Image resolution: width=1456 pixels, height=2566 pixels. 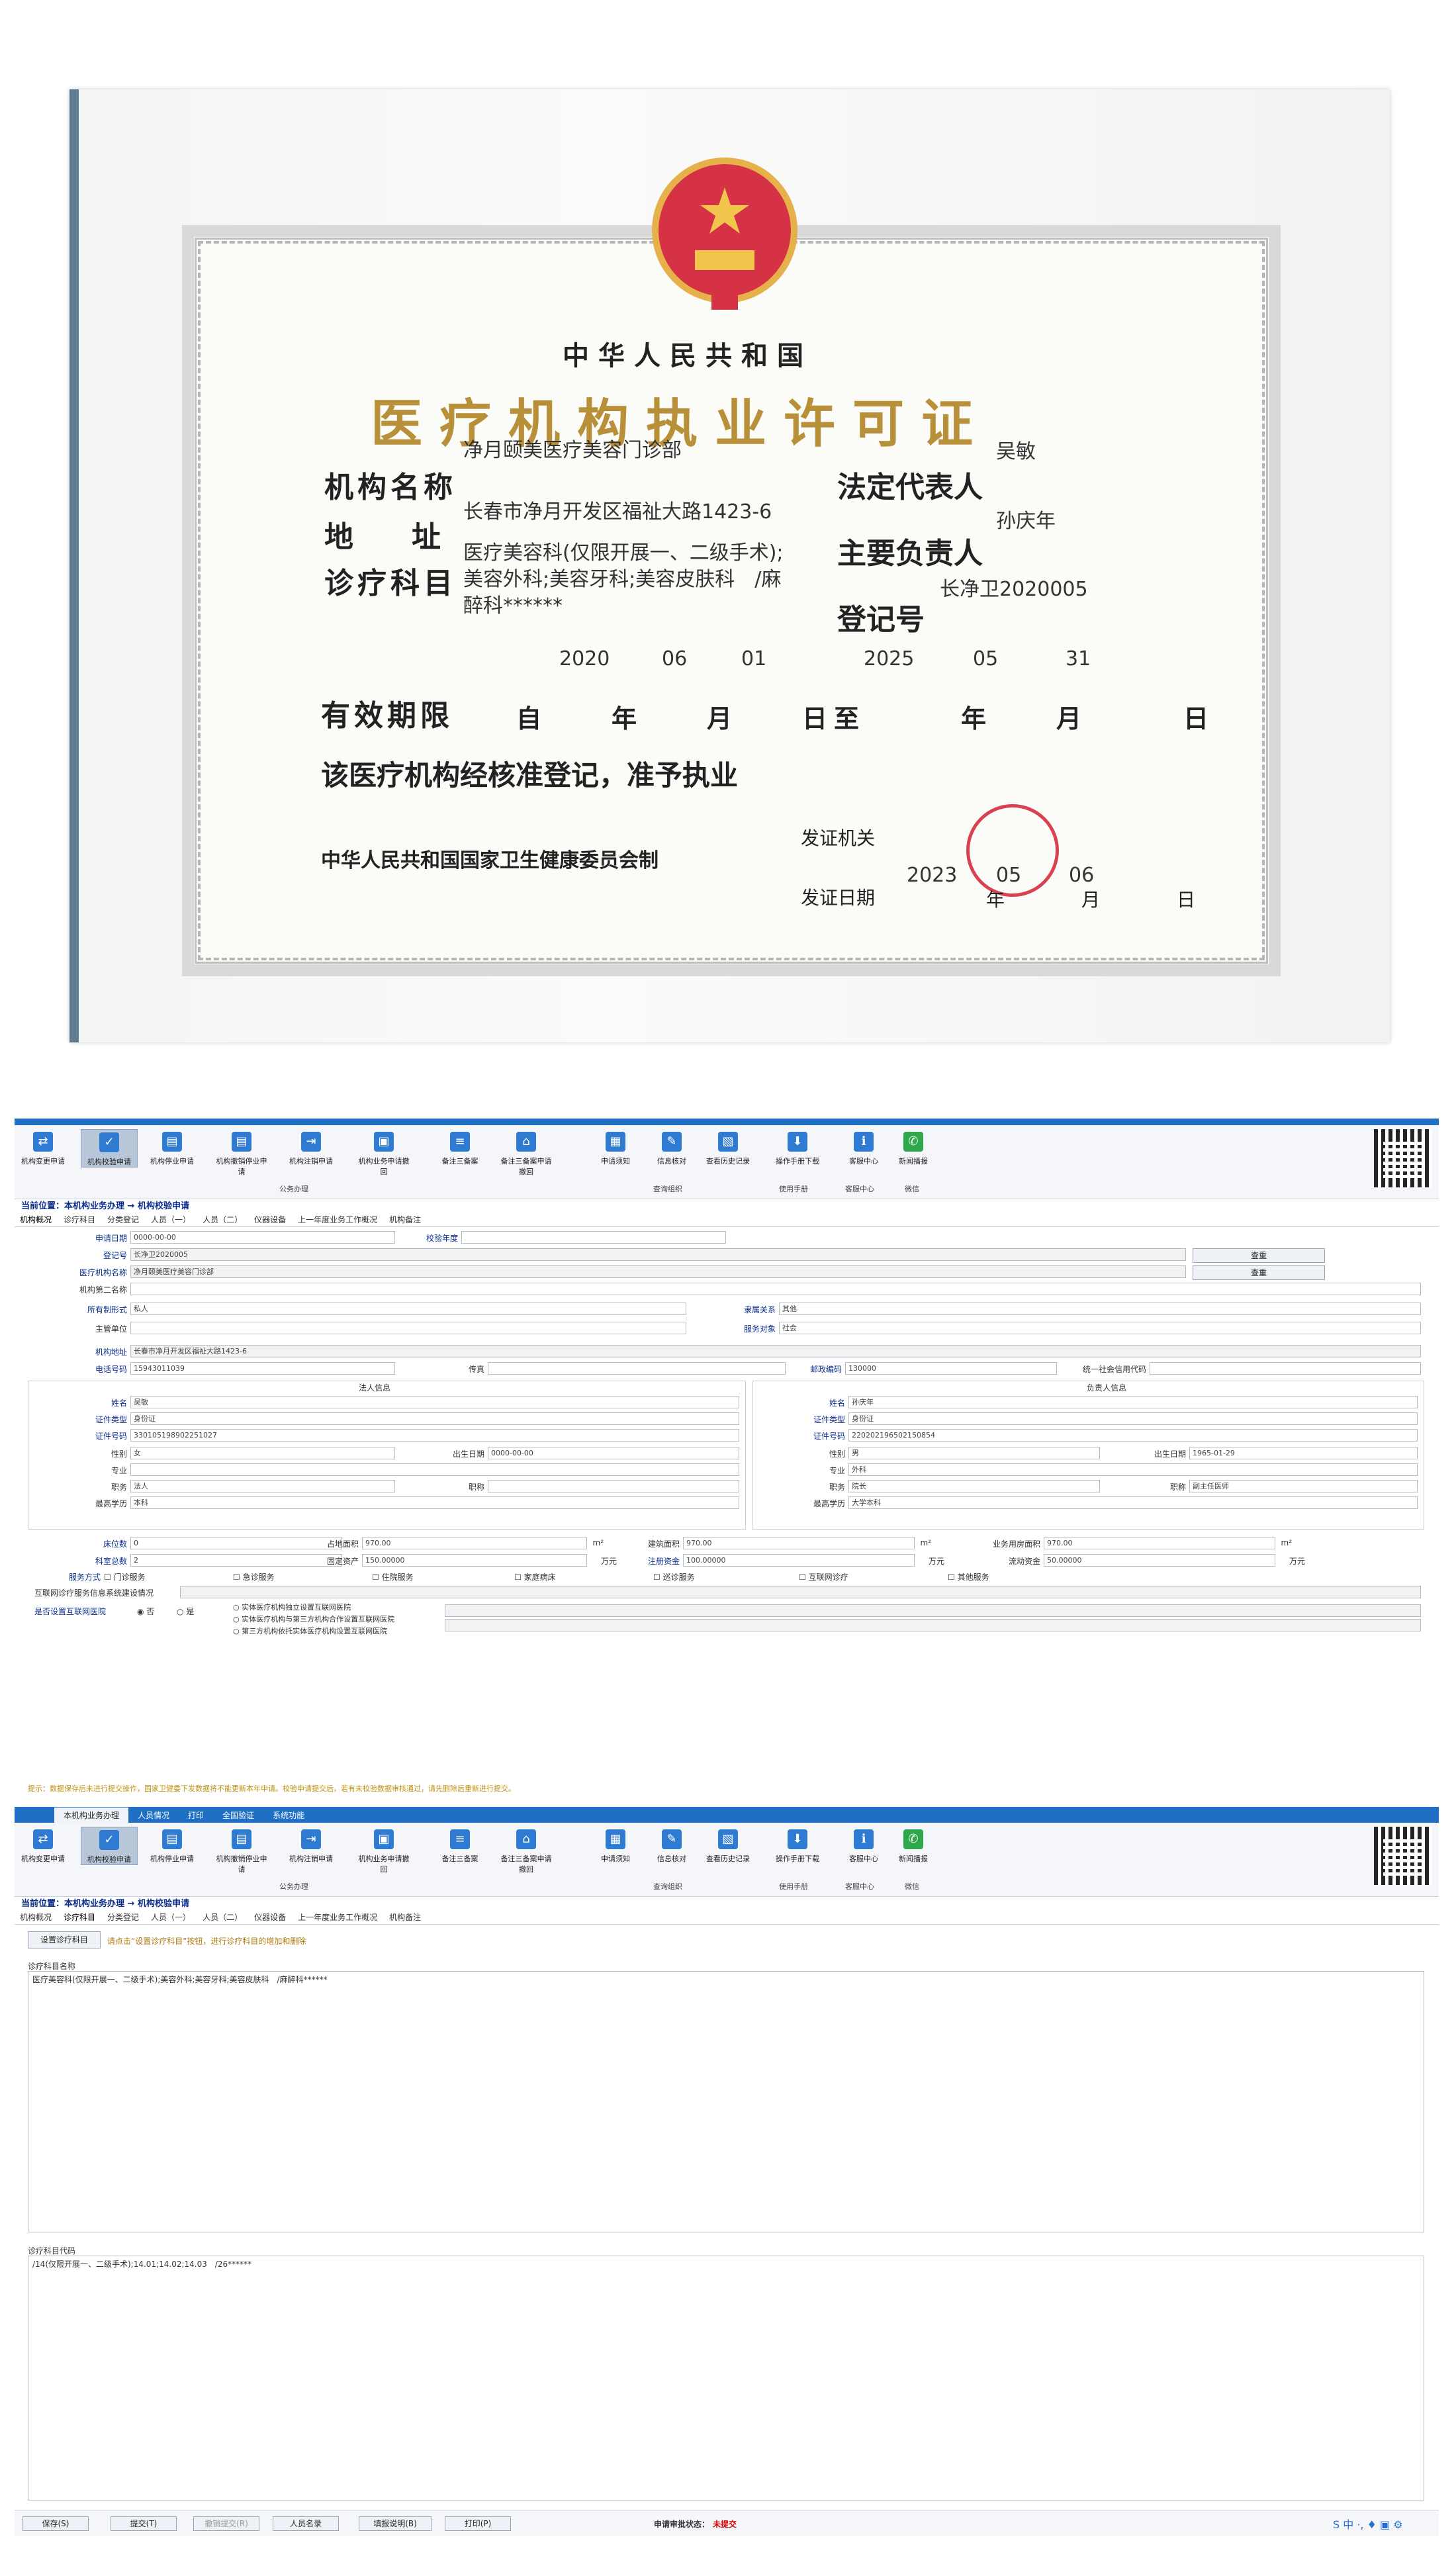 I want to click on head-title-input: 副主任医师, so click(x=1304, y=1486).